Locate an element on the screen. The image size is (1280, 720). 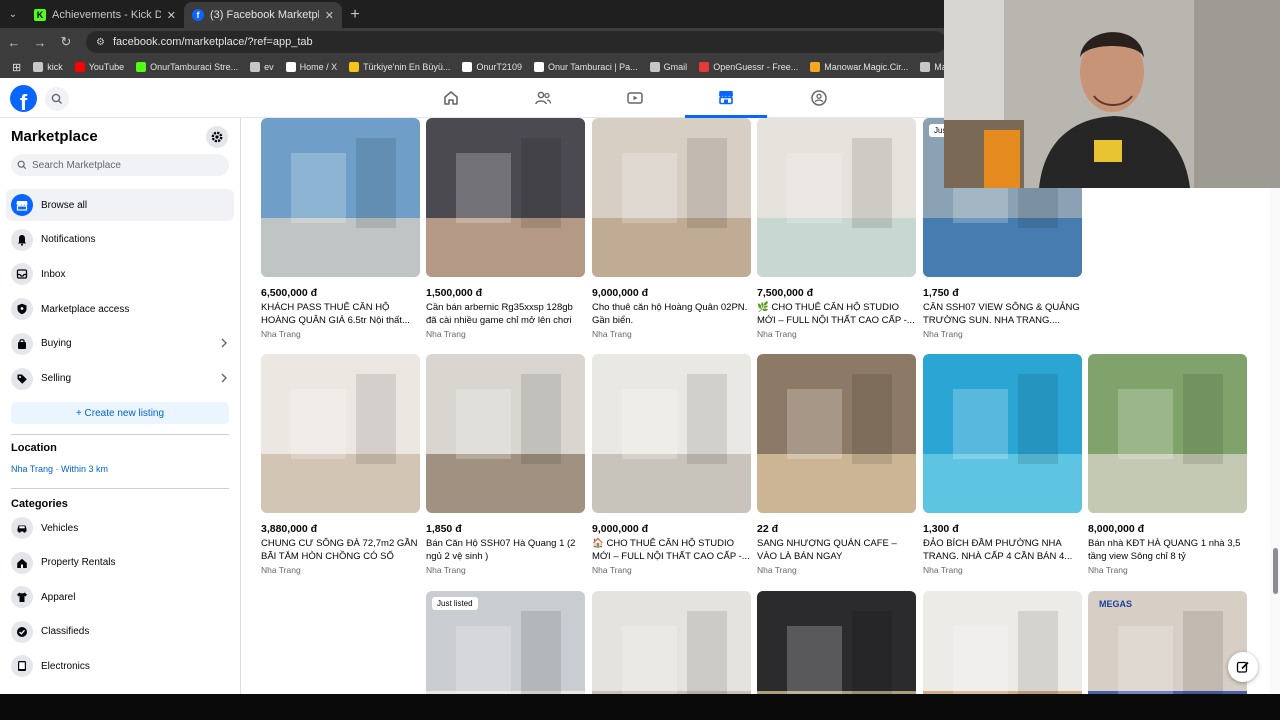
sidebar-item-inbox: Inbox is located at coordinates (120, 274).